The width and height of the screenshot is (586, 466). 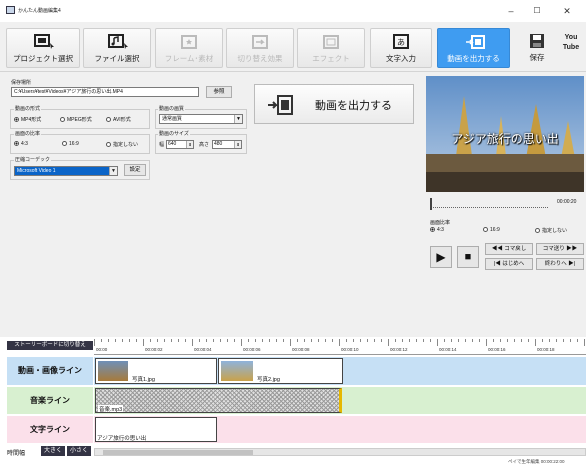 I want to click on maximize-button: ☐, so click(x=537, y=11).